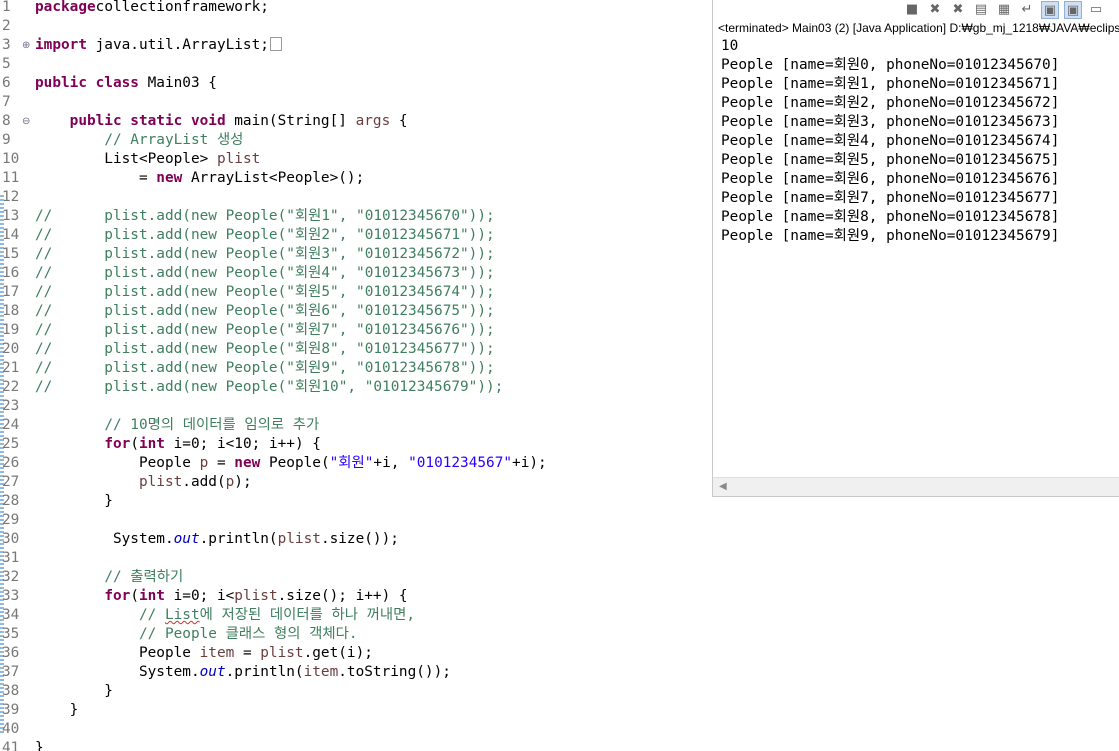  I want to click on code-line: 6 public class Main03 {, so click(356, 83).